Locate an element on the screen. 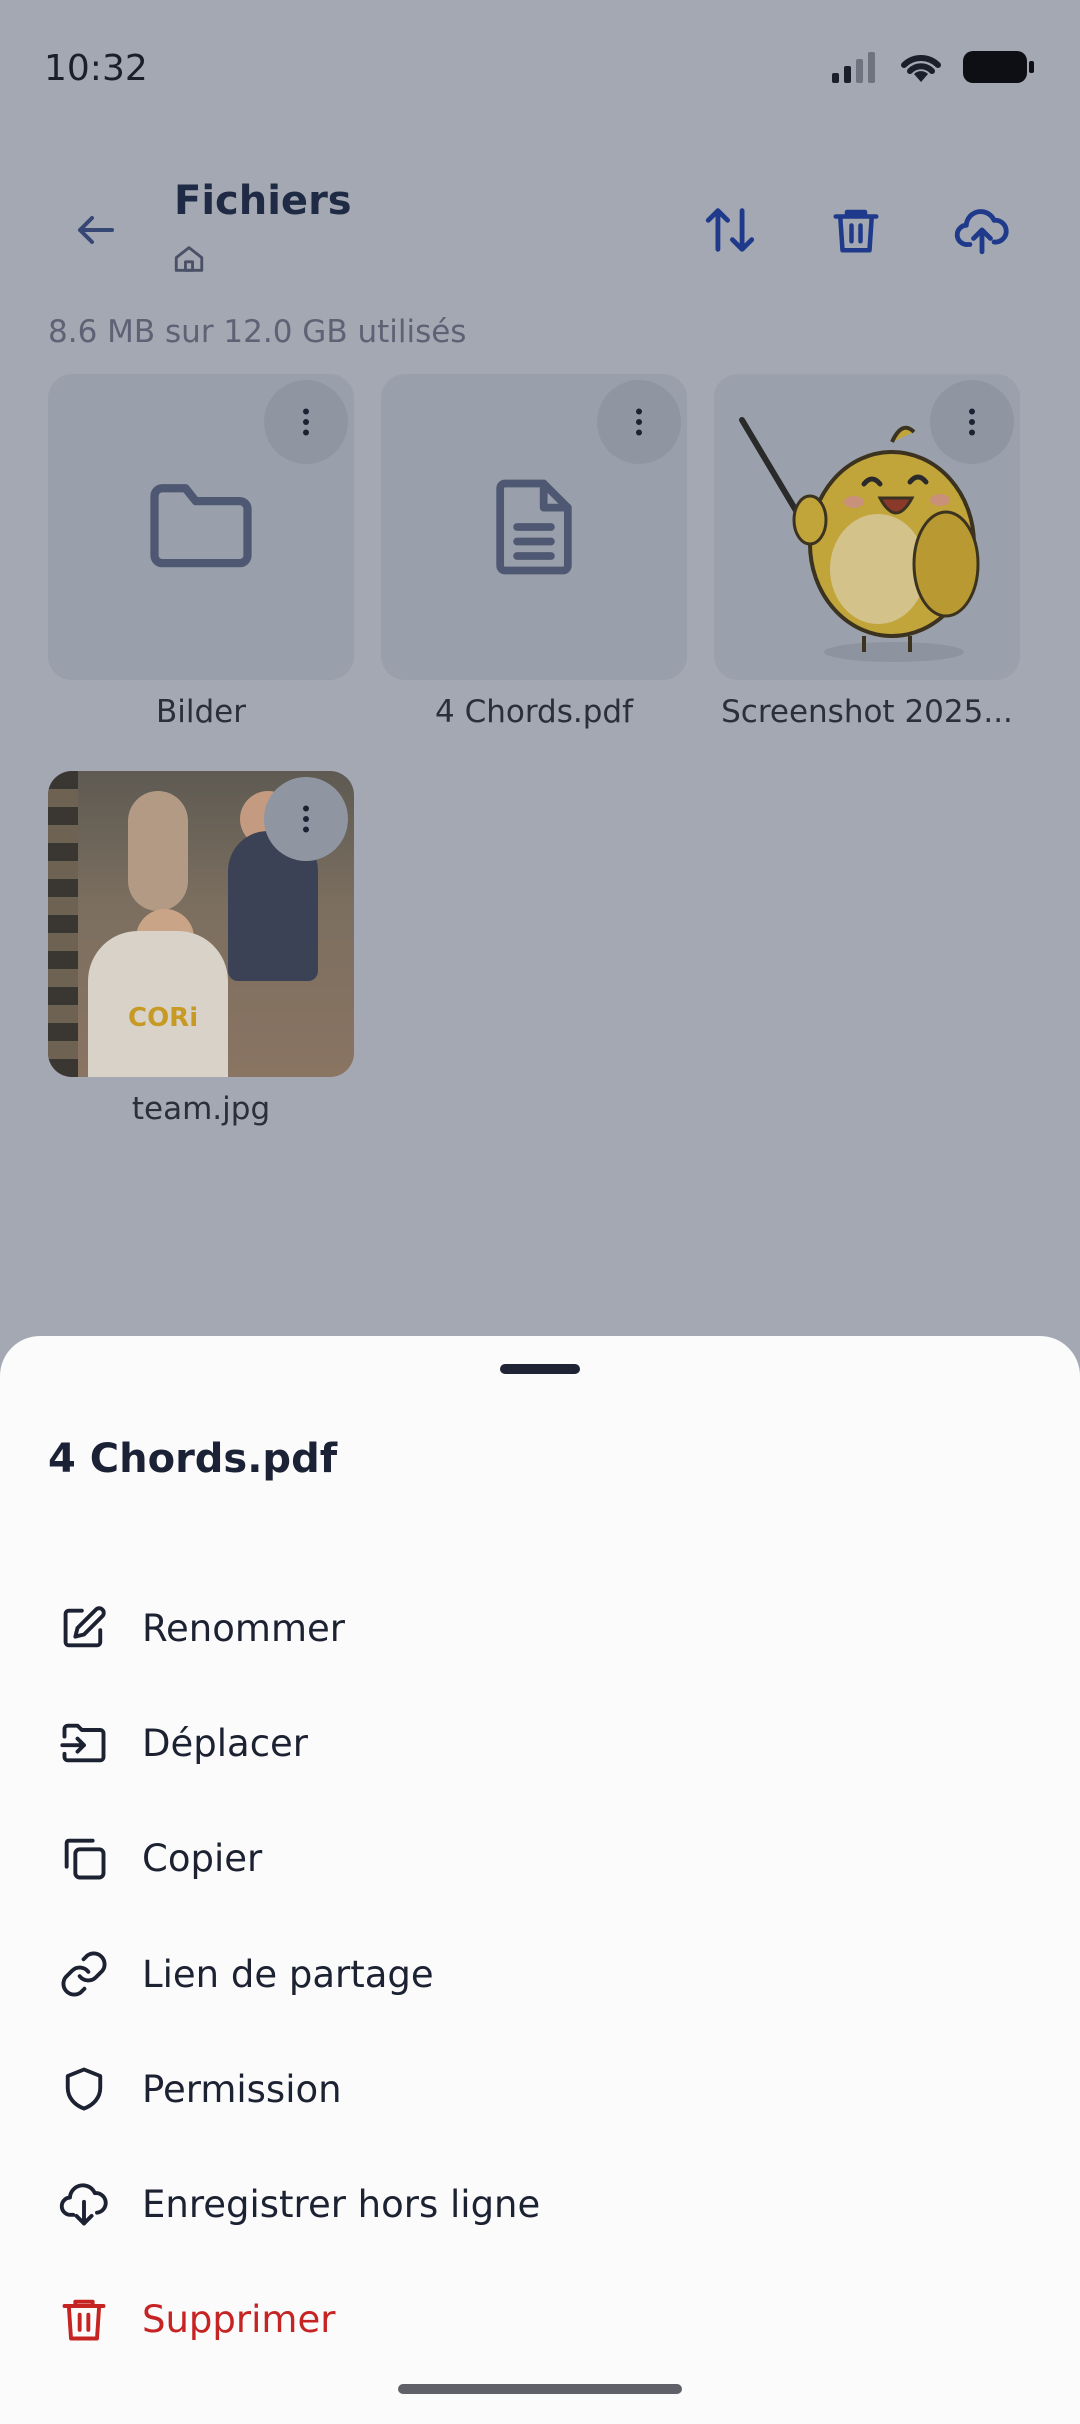 The image size is (1080, 2424). cloud-upload-icon is located at coordinates (981, 232).